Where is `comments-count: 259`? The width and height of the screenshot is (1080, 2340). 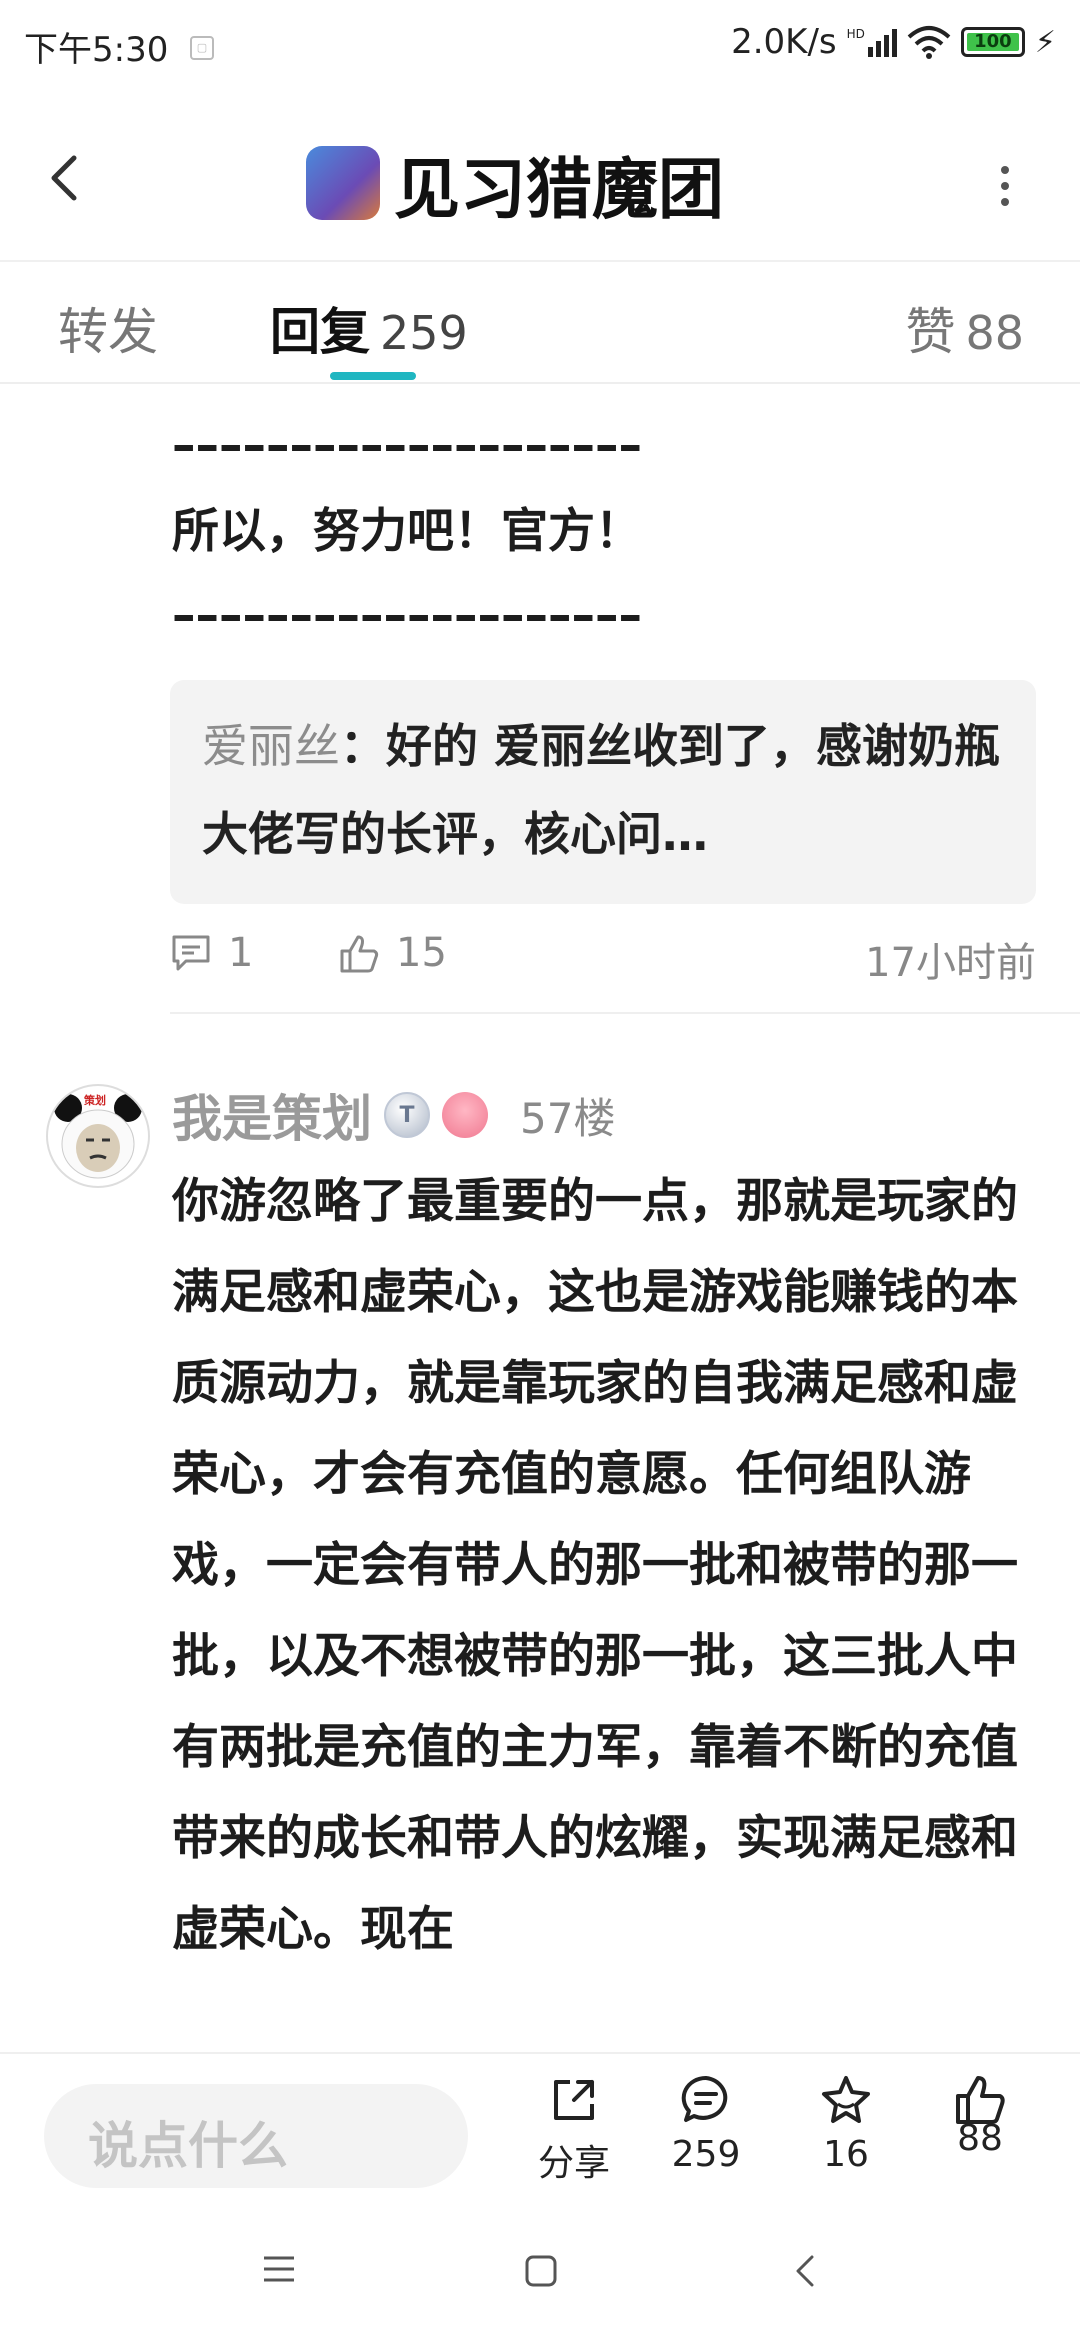
comments-count: 259 is located at coordinates (706, 2154).